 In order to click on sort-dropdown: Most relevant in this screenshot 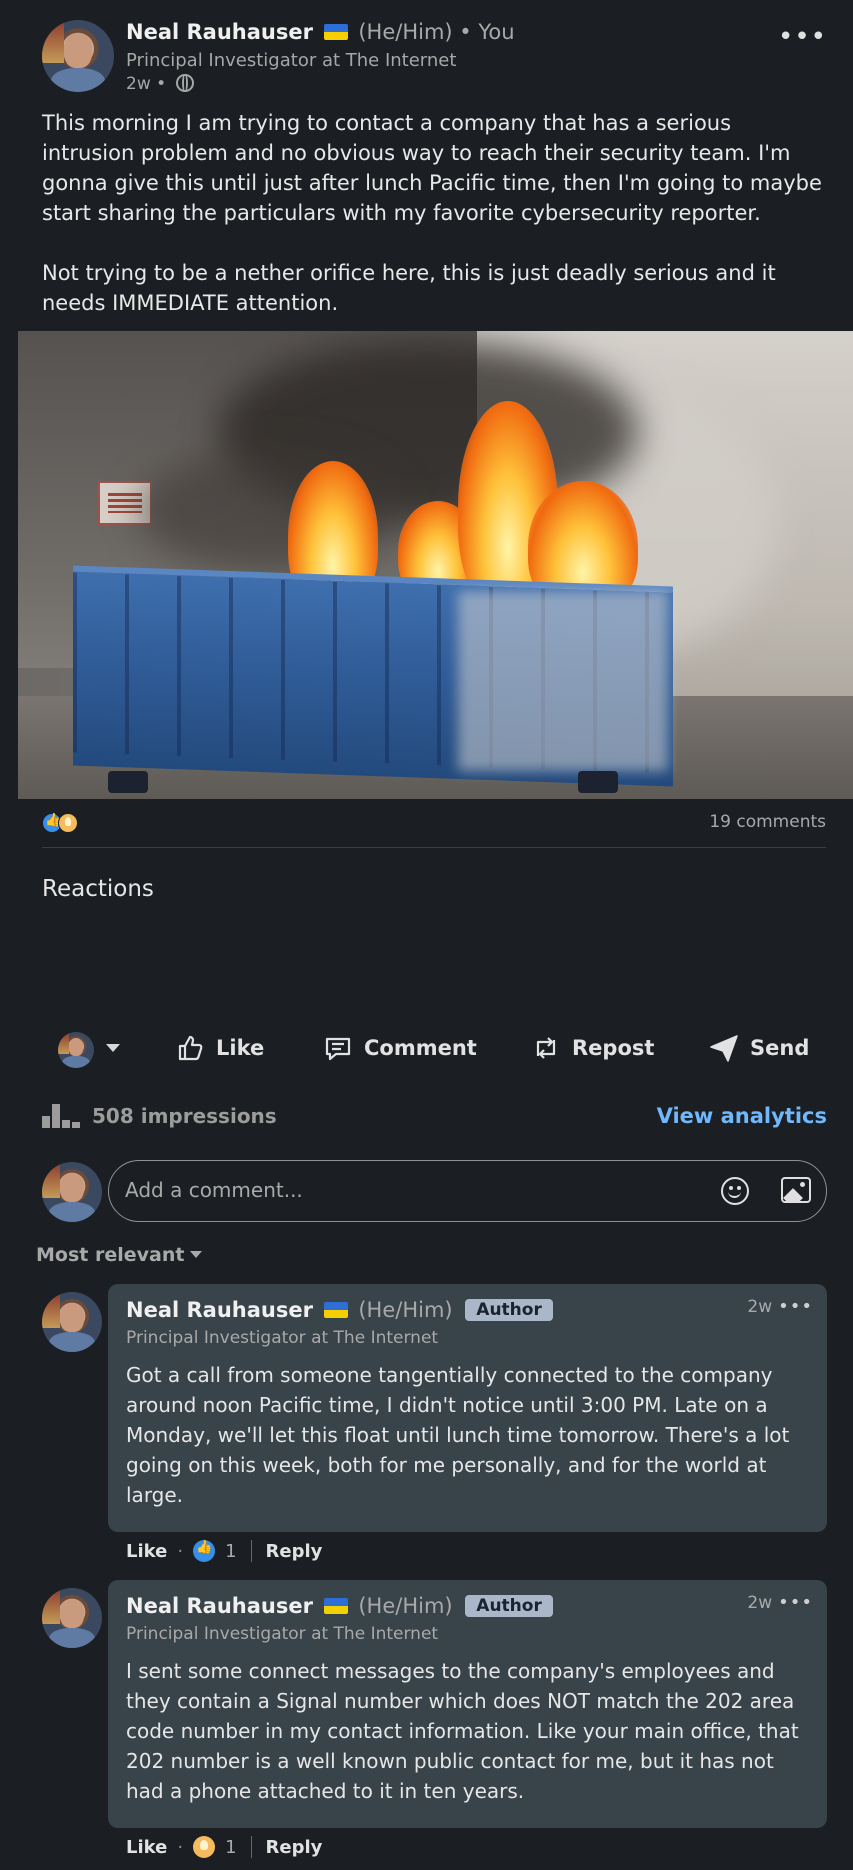, I will do `click(119, 1255)`.